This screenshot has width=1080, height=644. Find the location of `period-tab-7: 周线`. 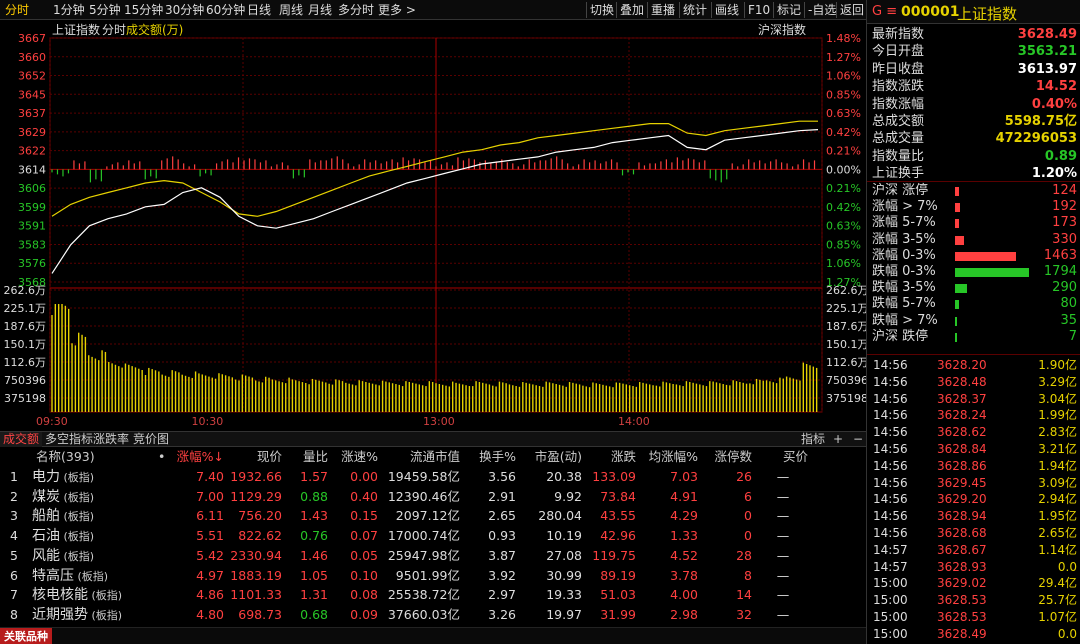

period-tab-7: 周线 is located at coordinates (291, 10).